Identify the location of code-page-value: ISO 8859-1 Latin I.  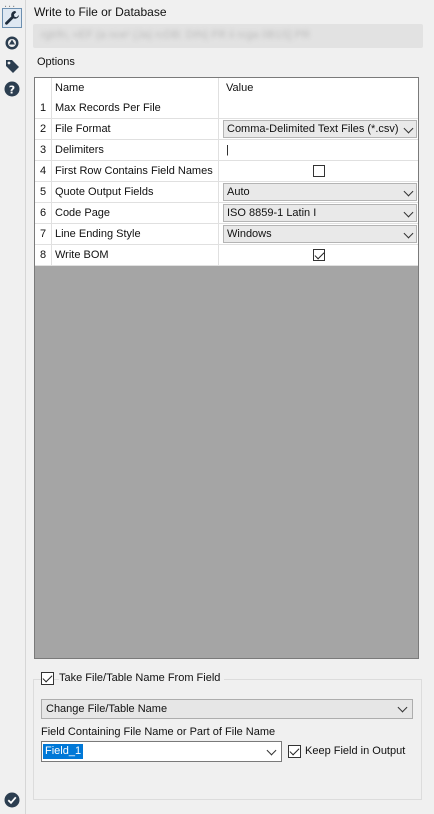
(272, 213).